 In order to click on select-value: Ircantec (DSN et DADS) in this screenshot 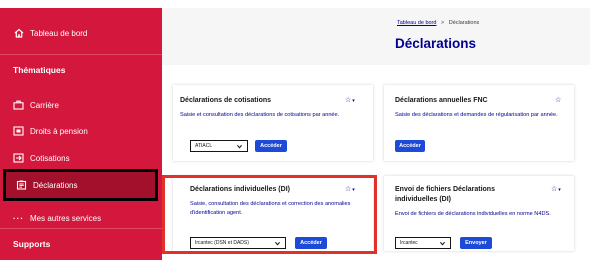, I will do `click(222, 243)`.